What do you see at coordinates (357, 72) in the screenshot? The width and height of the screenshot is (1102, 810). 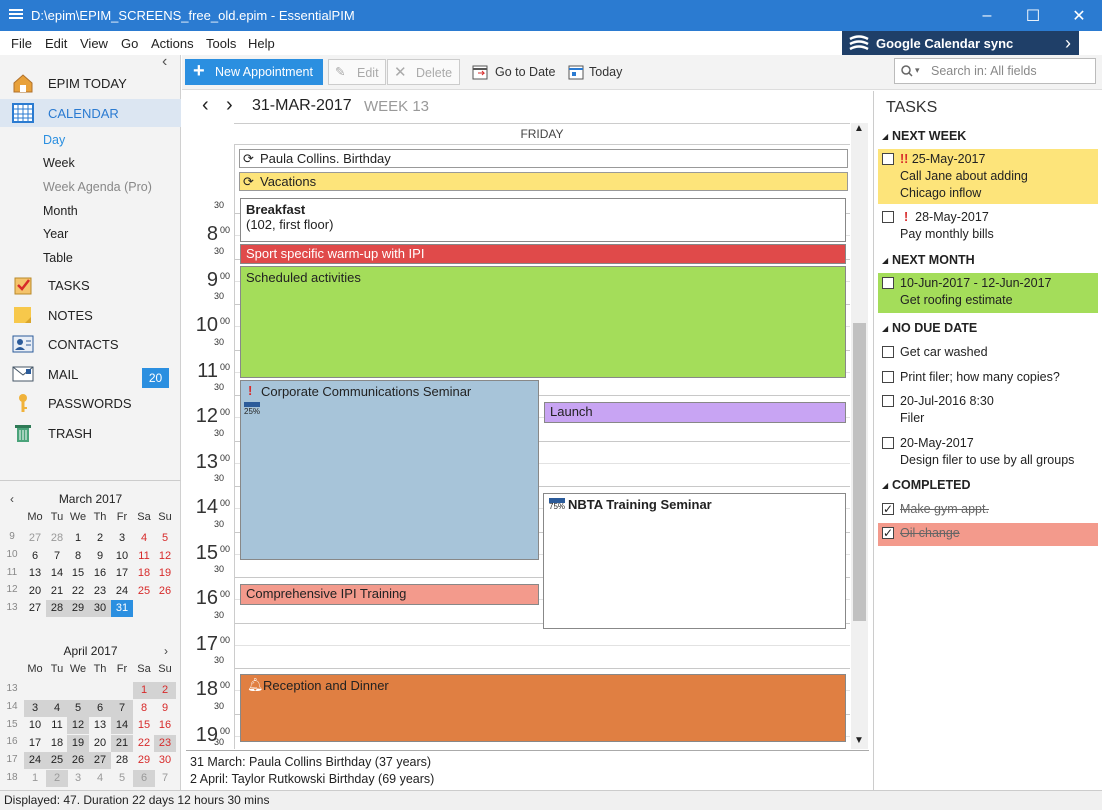 I see `edit-button: ✎ Edit` at bounding box center [357, 72].